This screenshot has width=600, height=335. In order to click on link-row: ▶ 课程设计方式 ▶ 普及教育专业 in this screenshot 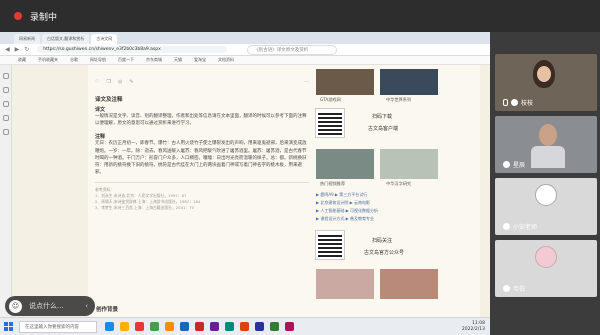, I will do `click(347, 219)`.